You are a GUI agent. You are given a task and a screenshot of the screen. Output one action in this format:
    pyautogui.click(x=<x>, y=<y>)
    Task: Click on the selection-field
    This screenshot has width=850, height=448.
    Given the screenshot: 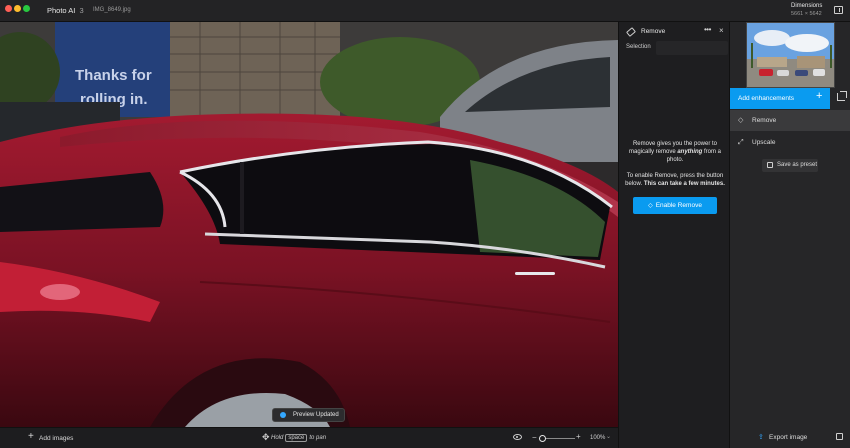 What is the action you would take?
    pyautogui.click(x=692, y=48)
    